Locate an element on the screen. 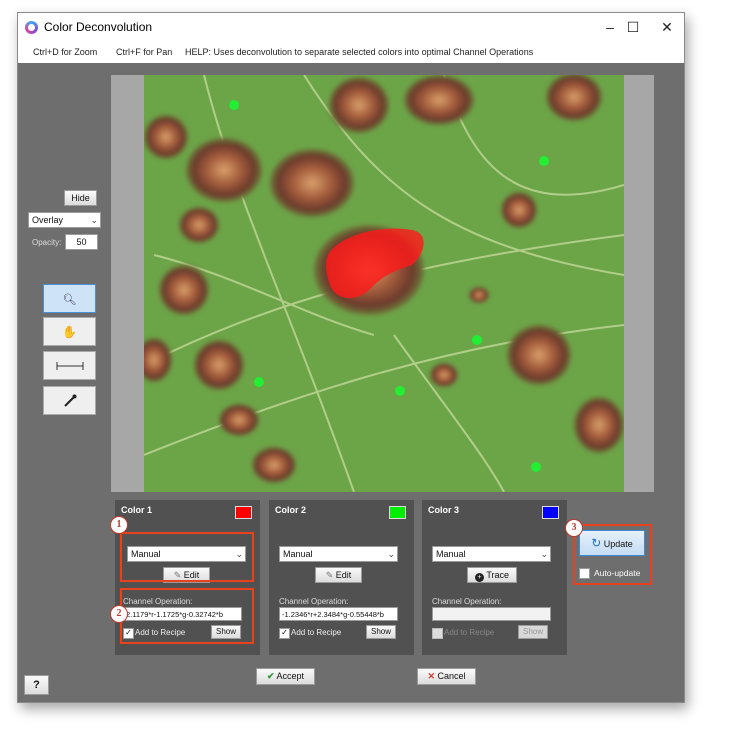  color-2-show-button: Show is located at coordinates (381, 632).